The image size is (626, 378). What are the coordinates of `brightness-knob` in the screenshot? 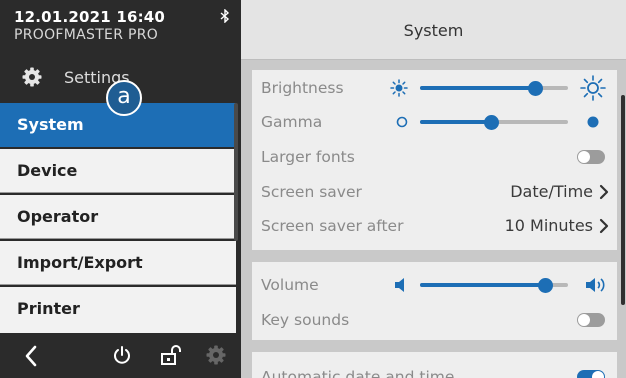 It's located at (535, 88).